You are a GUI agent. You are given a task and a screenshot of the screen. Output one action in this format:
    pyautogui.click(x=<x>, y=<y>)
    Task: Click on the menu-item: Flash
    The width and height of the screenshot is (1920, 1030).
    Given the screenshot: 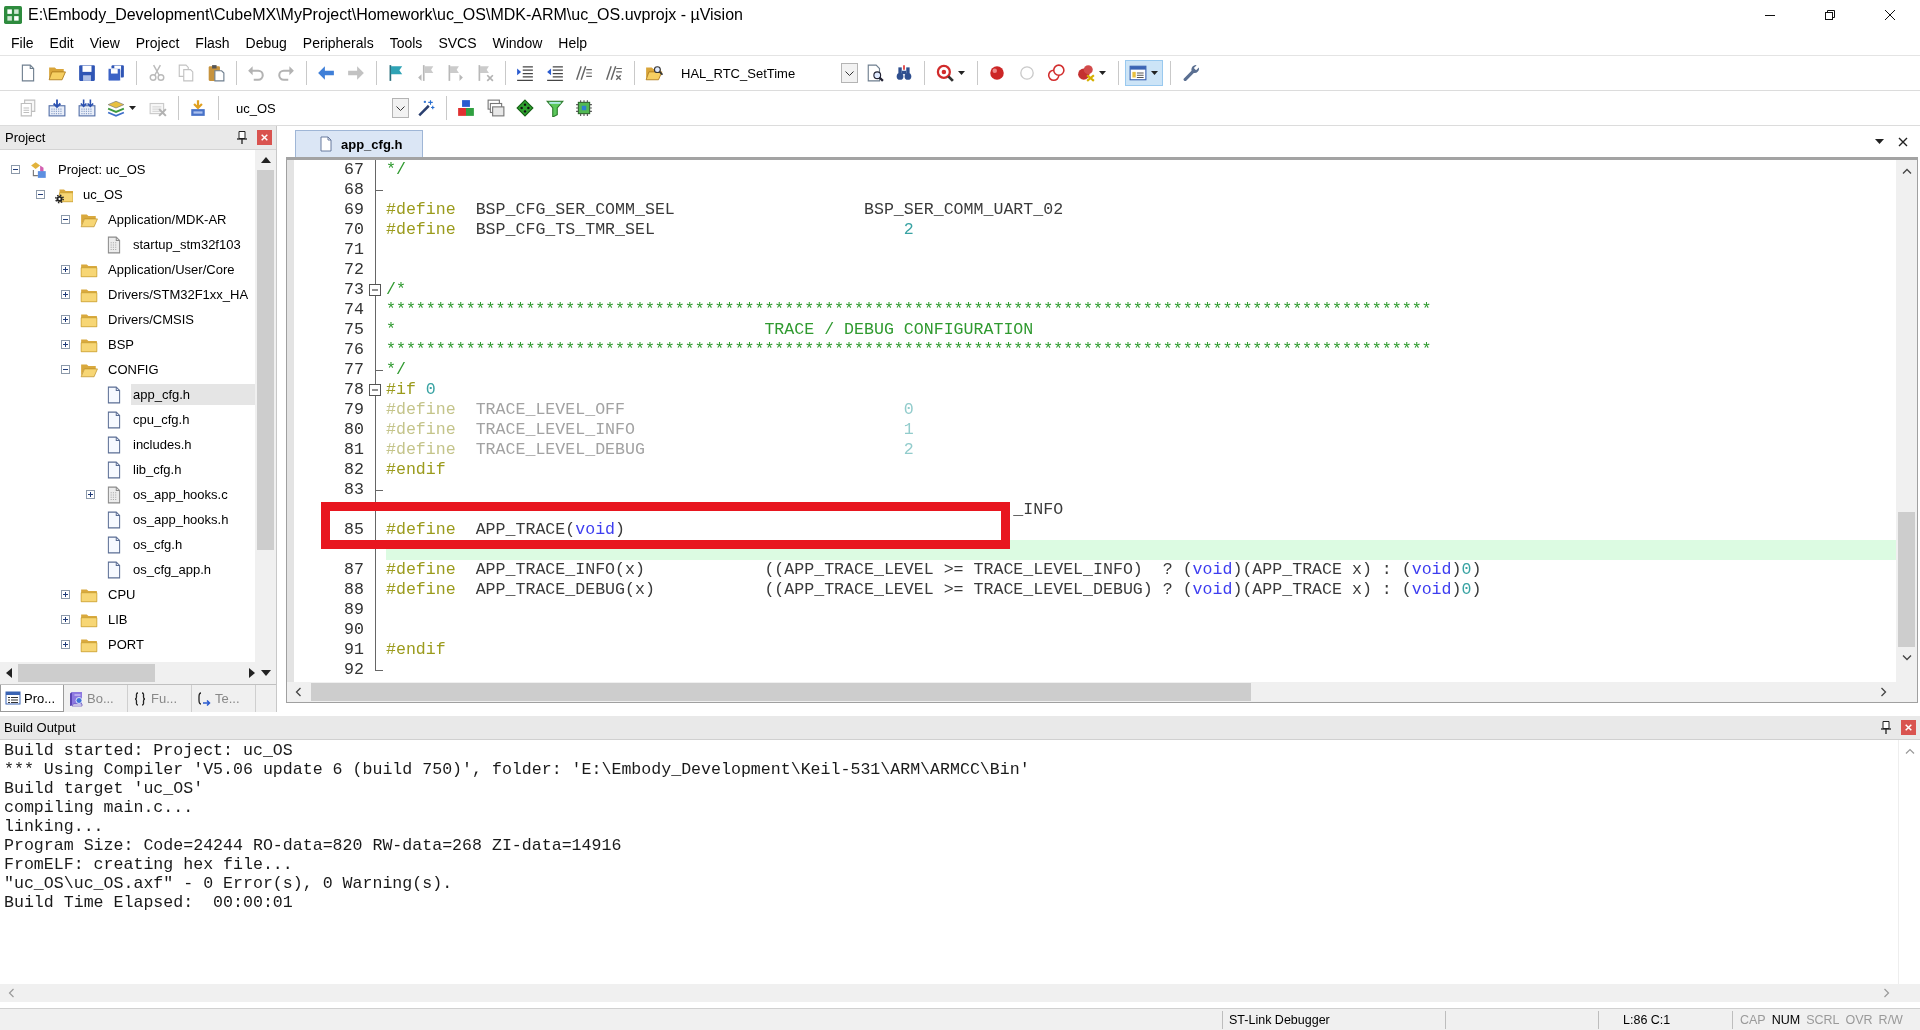 What is the action you would take?
    pyautogui.click(x=212, y=42)
    